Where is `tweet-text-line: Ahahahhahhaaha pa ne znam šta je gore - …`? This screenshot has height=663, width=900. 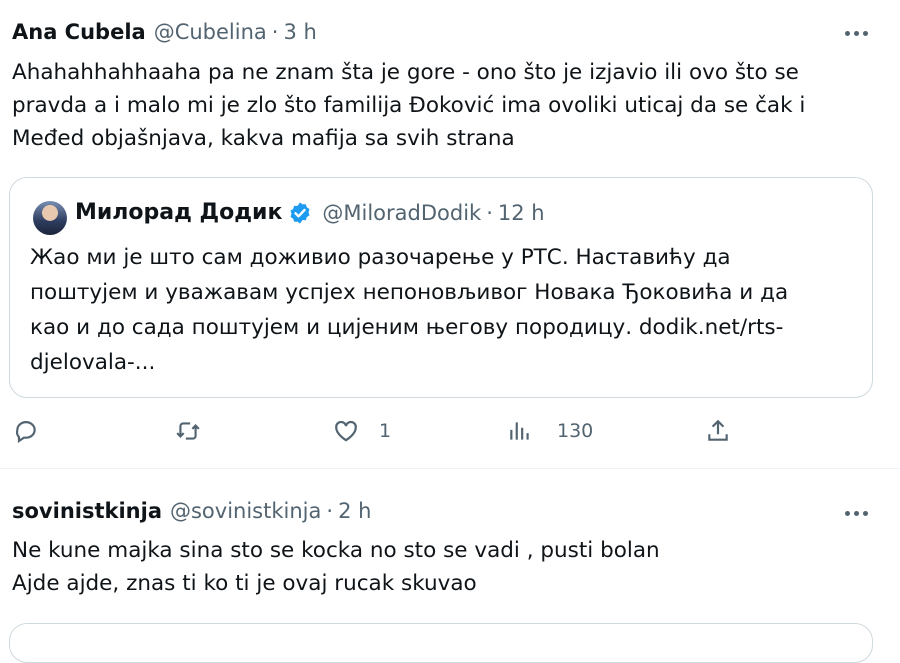
tweet-text-line: Ahahahhahhaaha pa ne znam šta je gore - … is located at coordinates (405, 72).